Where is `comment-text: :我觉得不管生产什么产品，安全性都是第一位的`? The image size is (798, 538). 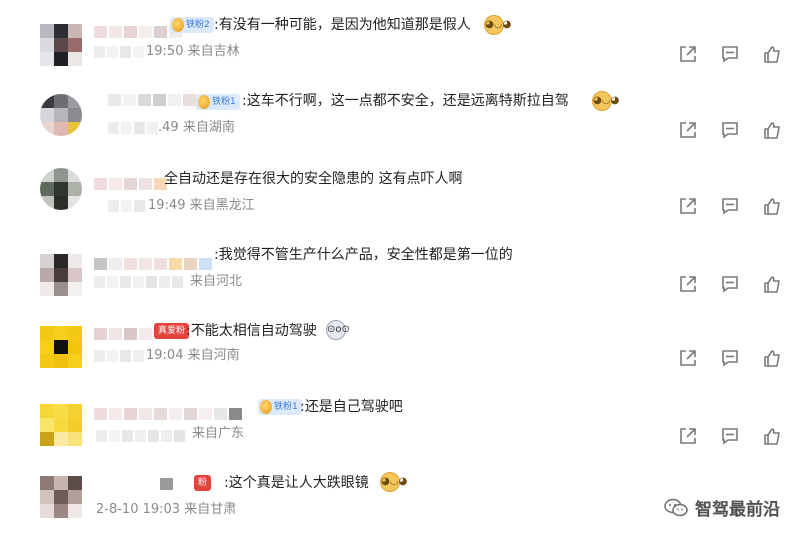
comment-text: :我觉得不管生产什么产品，安全性都是第一位的 is located at coordinates (363, 255).